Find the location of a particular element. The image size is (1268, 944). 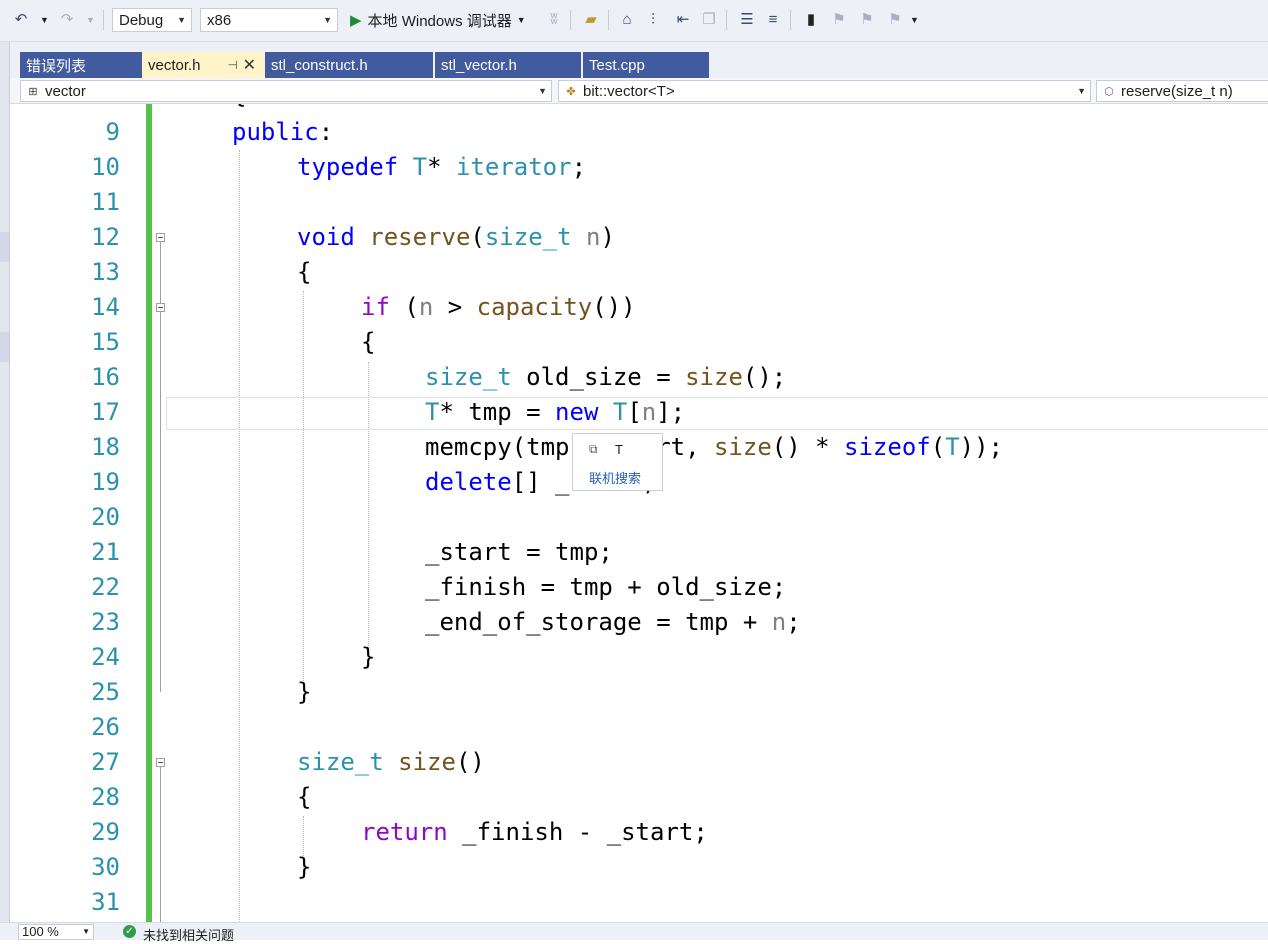

hot-reload-icon: ʬ is located at coordinates (554, 19).